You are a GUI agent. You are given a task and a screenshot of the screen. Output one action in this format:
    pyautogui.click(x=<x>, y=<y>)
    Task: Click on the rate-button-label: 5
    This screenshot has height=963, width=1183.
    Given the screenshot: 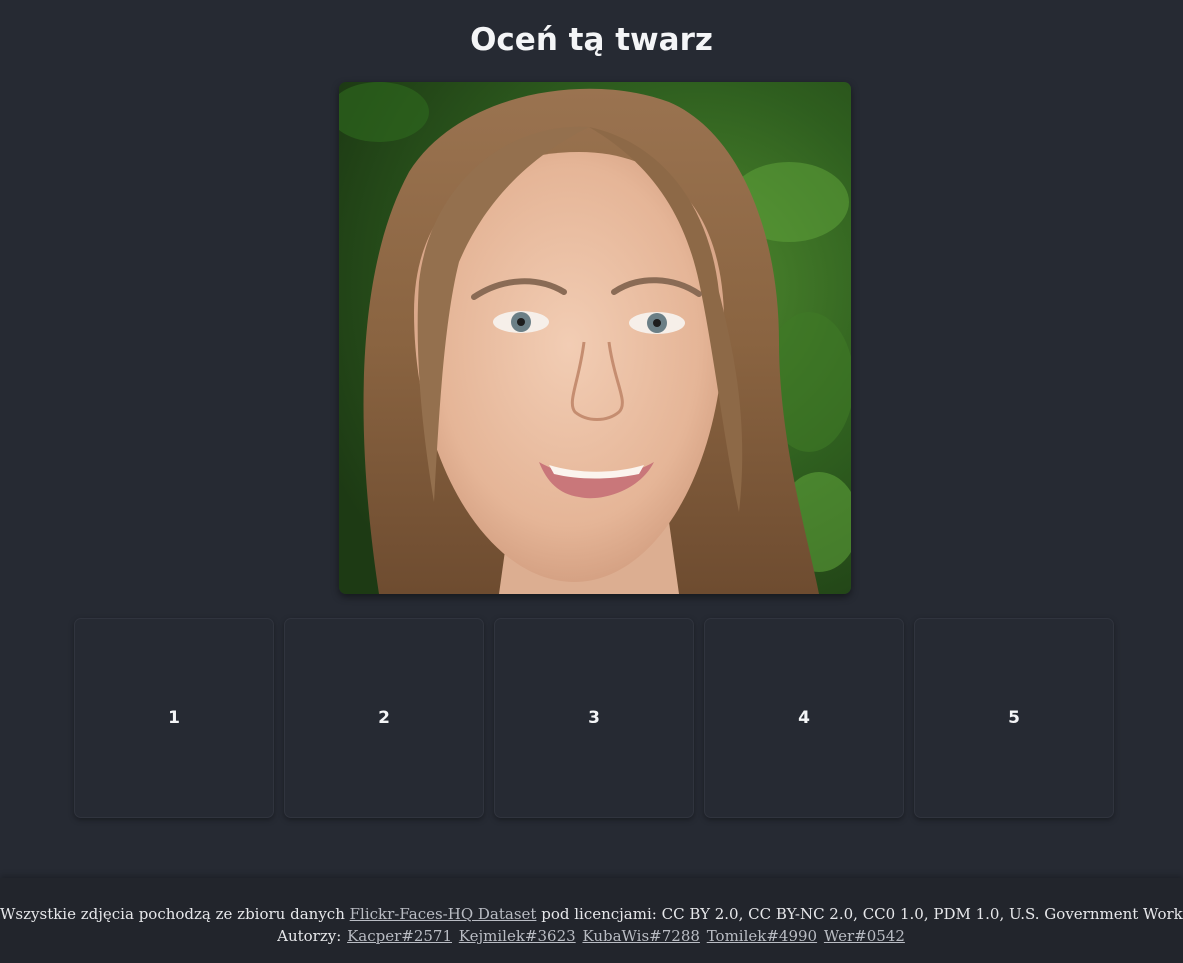 What is the action you would take?
    pyautogui.click(x=1014, y=718)
    